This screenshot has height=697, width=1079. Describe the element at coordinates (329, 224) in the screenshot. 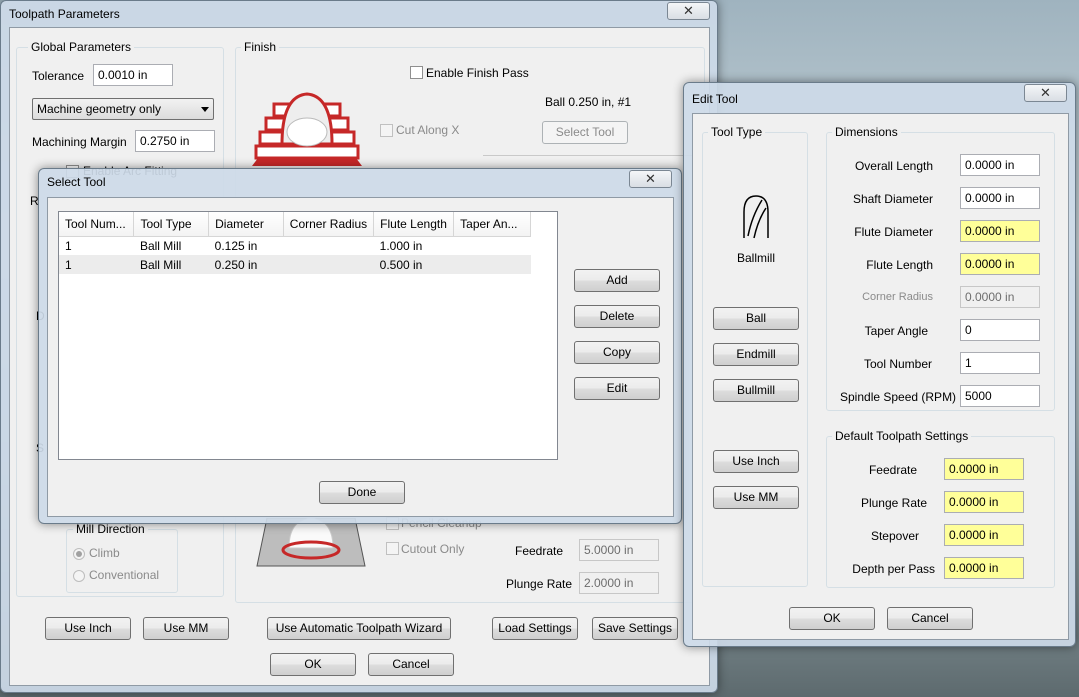

I see `column-header: Corner Radius` at that location.